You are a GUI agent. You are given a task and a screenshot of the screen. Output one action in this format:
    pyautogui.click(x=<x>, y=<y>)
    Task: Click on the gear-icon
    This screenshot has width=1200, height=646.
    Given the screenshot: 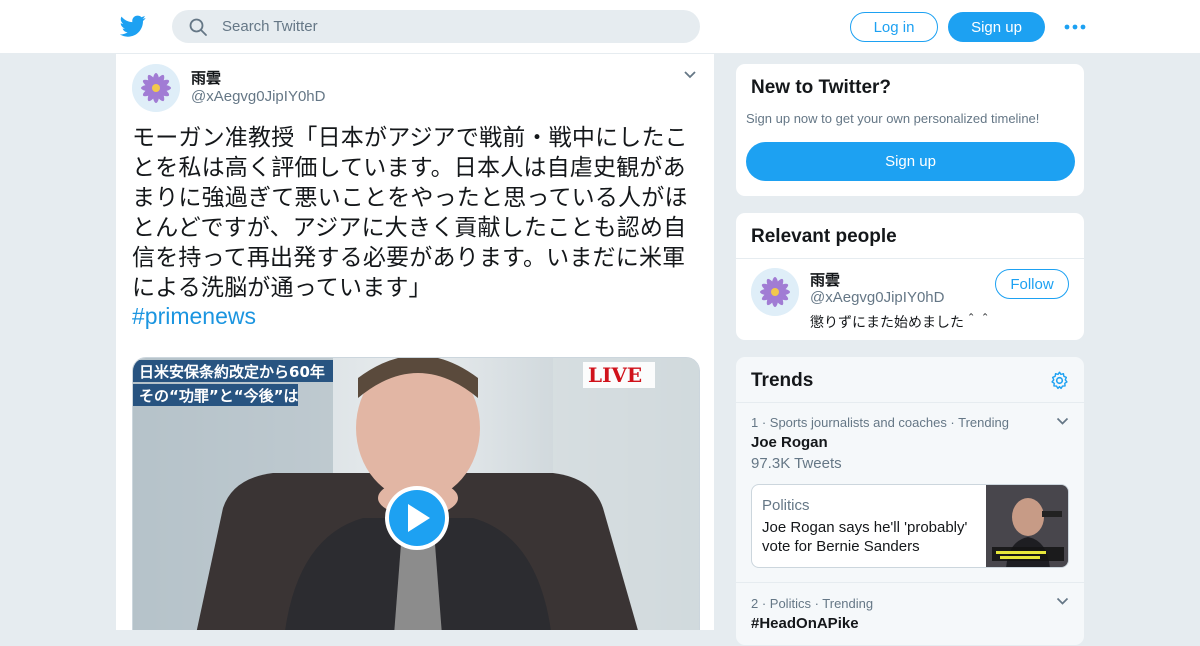 What is the action you would take?
    pyautogui.click(x=1059, y=380)
    